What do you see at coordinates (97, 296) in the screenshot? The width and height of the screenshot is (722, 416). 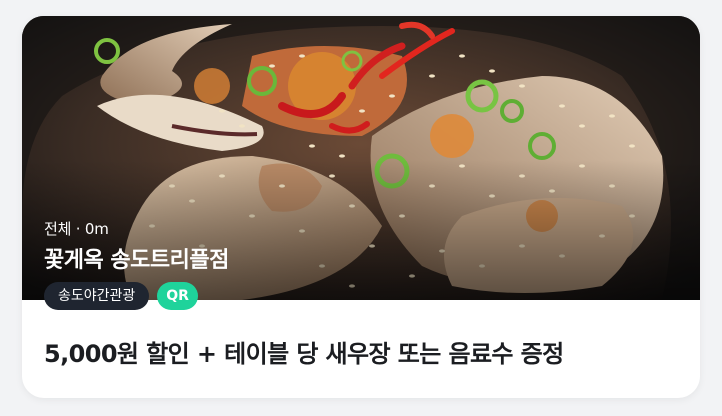 I see `area-tag: 송도야간관광` at bounding box center [97, 296].